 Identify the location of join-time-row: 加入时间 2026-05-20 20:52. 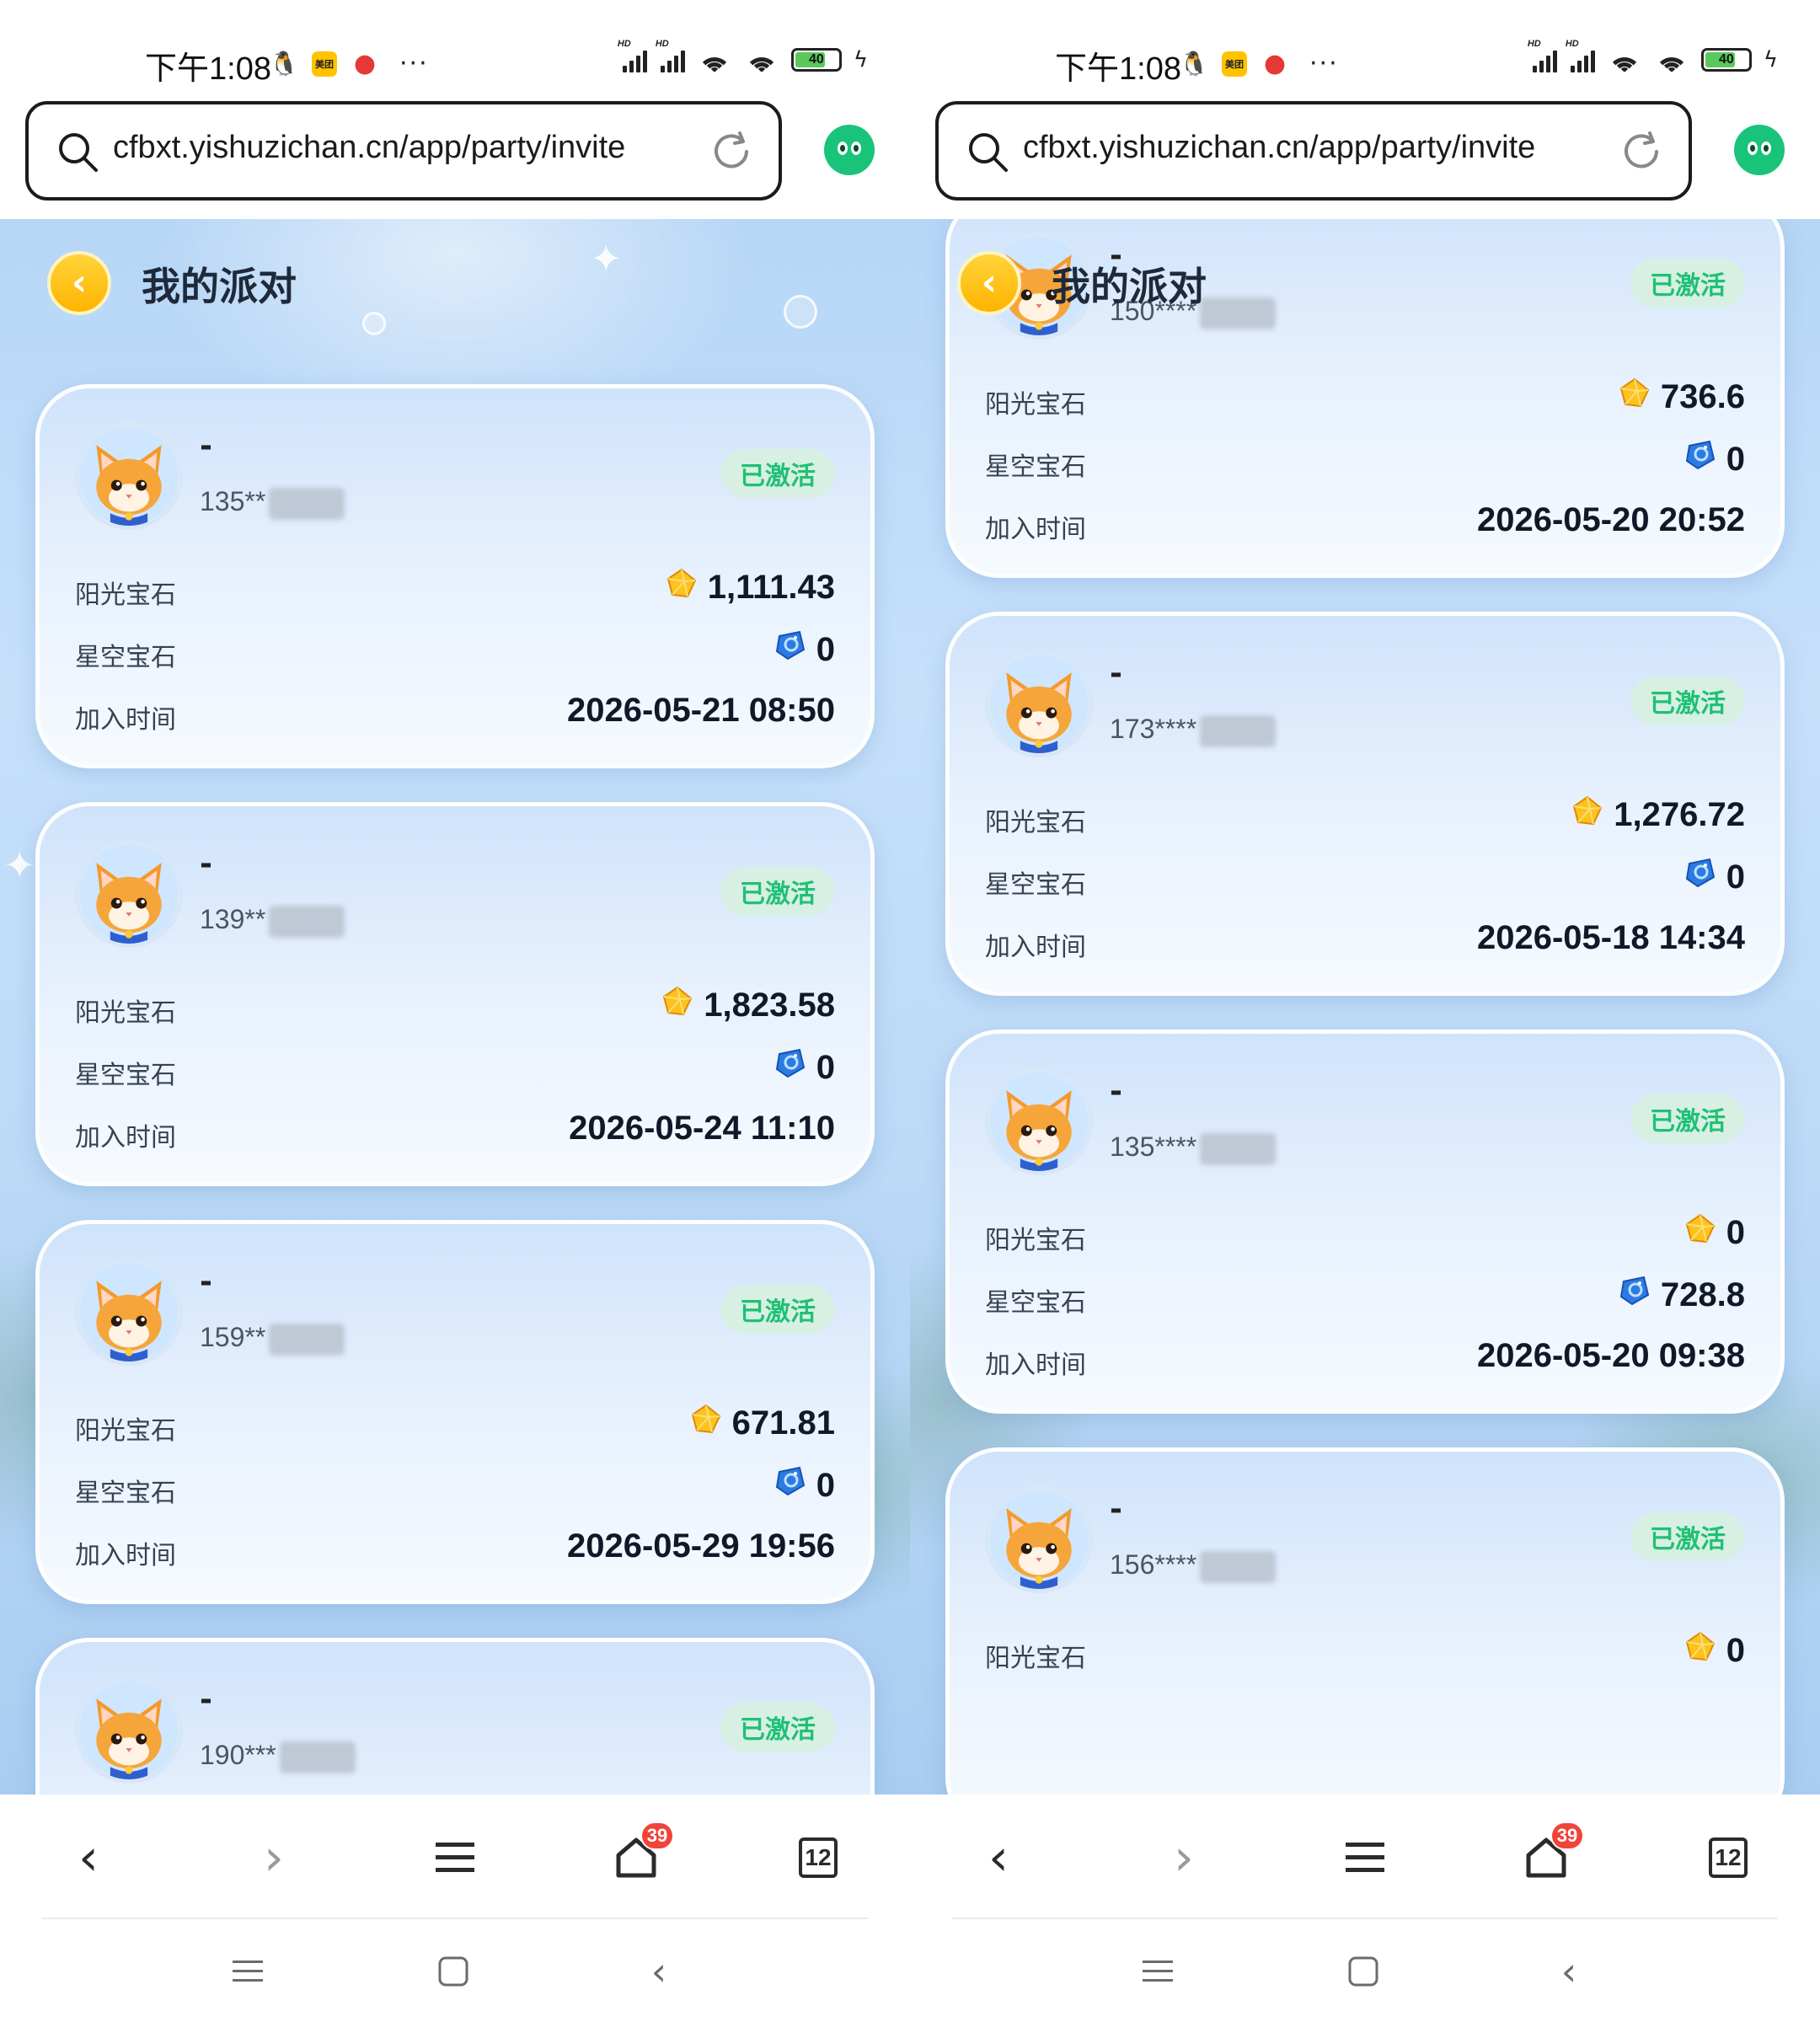
(1365, 521).